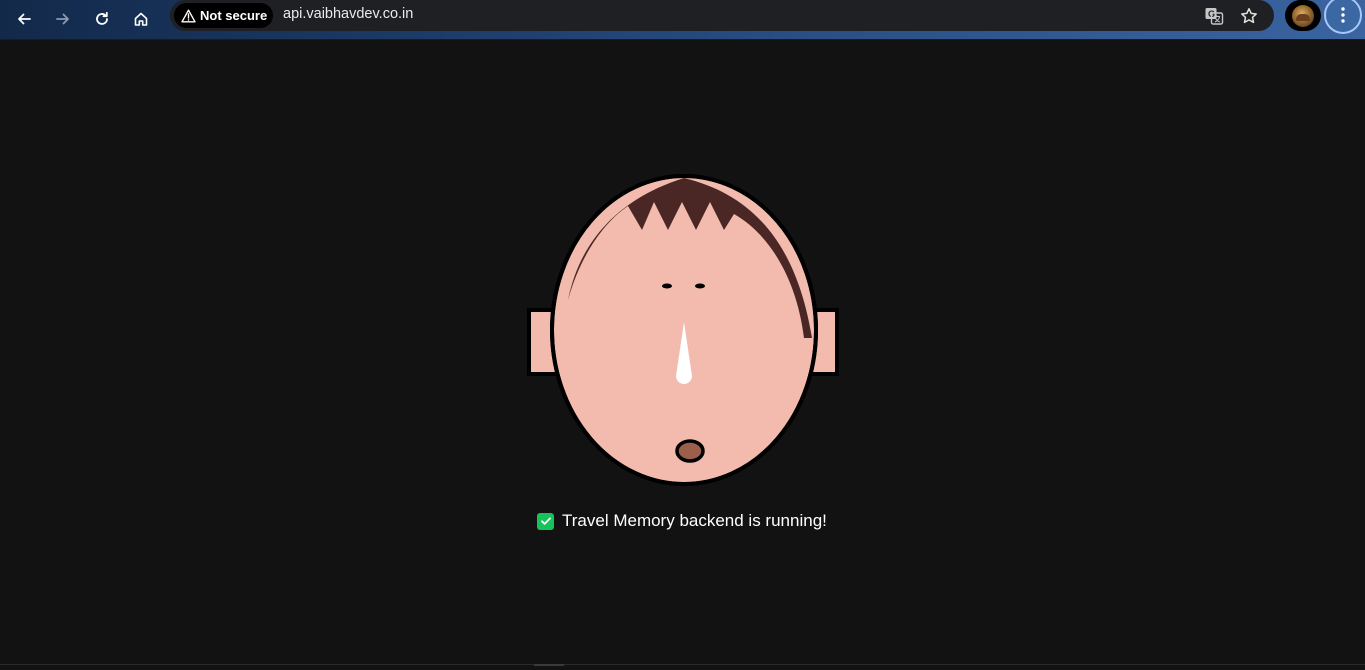 Image resolution: width=1365 pixels, height=670 pixels. I want to click on warning-triangle-icon, so click(188, 15).